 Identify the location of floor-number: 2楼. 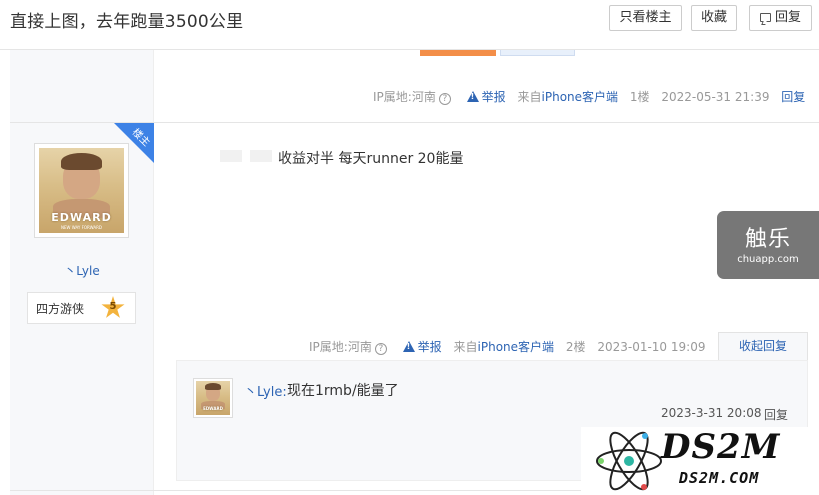
(575, 347).